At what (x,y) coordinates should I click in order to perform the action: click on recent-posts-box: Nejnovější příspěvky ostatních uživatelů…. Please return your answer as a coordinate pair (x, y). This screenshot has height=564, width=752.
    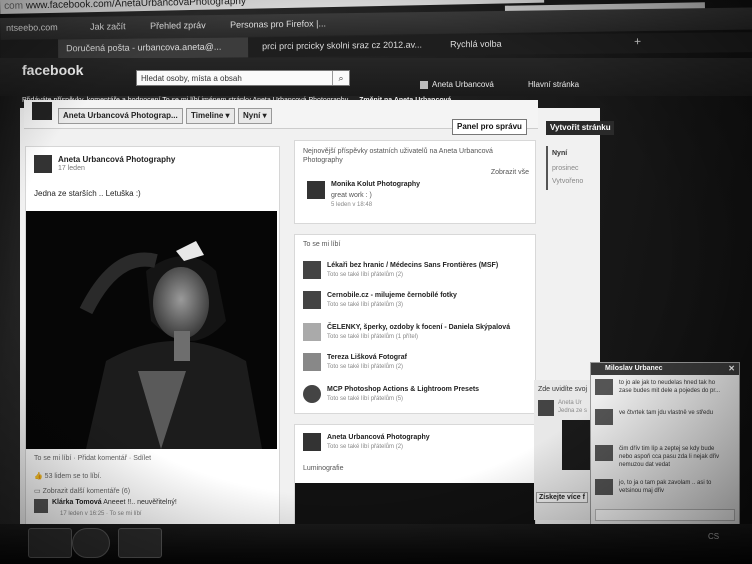
    Looking at the image, I should click on (415, 182).